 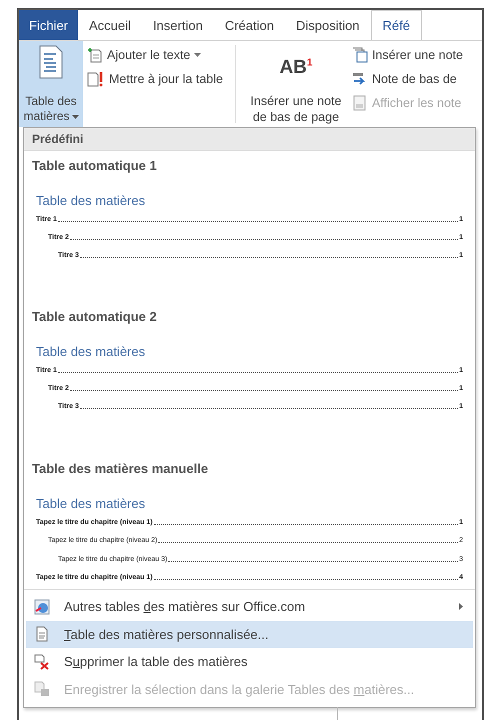 What do you see at coordinates (249, 606) in the screenshot?
I see `menu-item: Autres tables des matières sur Office.com` at bounding box center [249, 606].